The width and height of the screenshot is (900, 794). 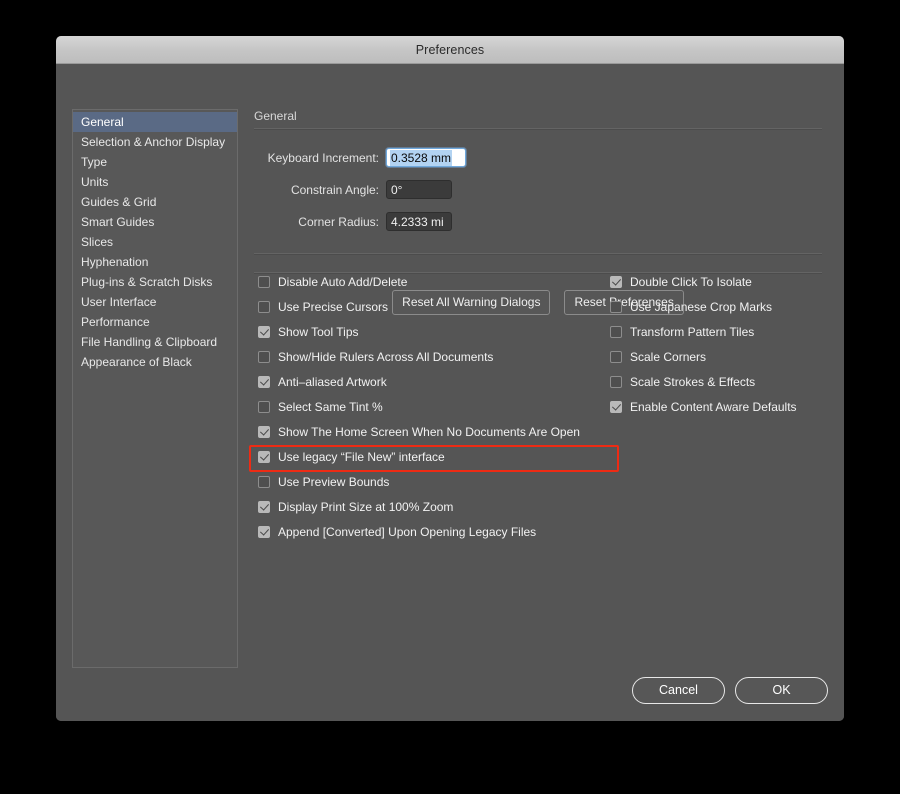 What do you see at coordinates (102, 122) in the screenshot?
I see `sidebar-item-label: General` at bounding box center [102, 122].